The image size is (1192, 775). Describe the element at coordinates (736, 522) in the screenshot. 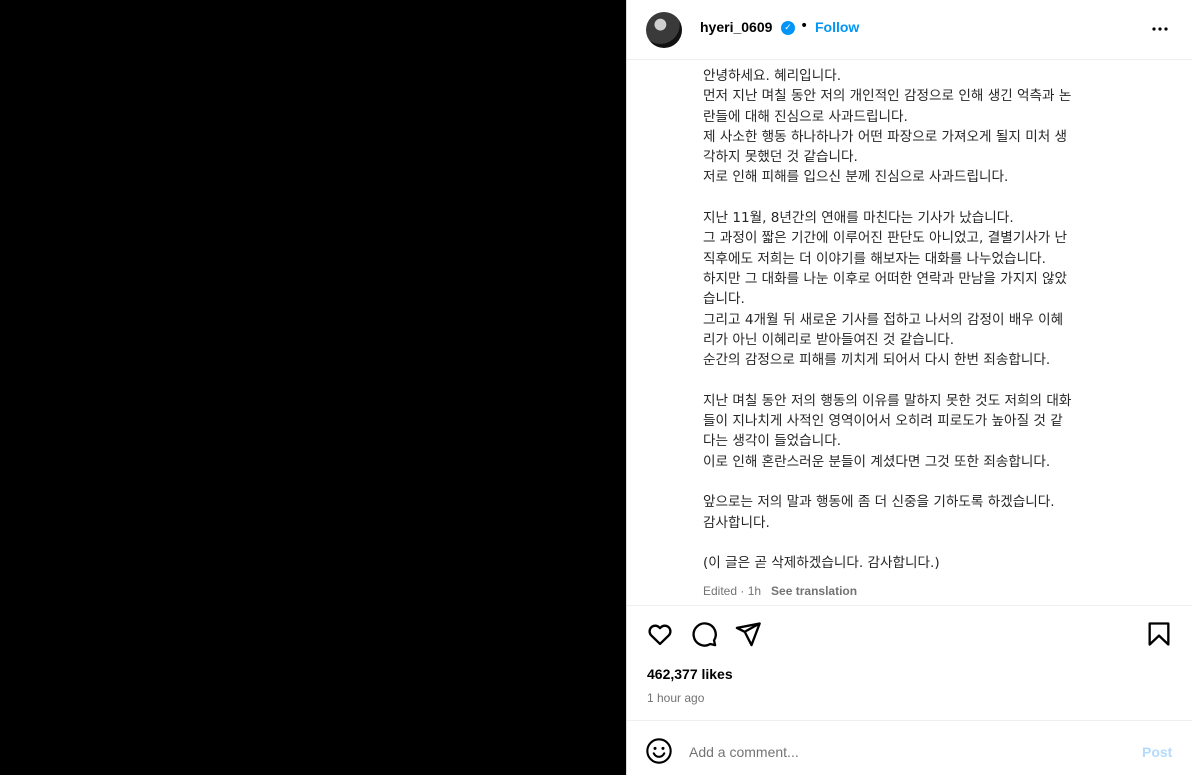

I see `caption-line: 감사합니다.` at that location.